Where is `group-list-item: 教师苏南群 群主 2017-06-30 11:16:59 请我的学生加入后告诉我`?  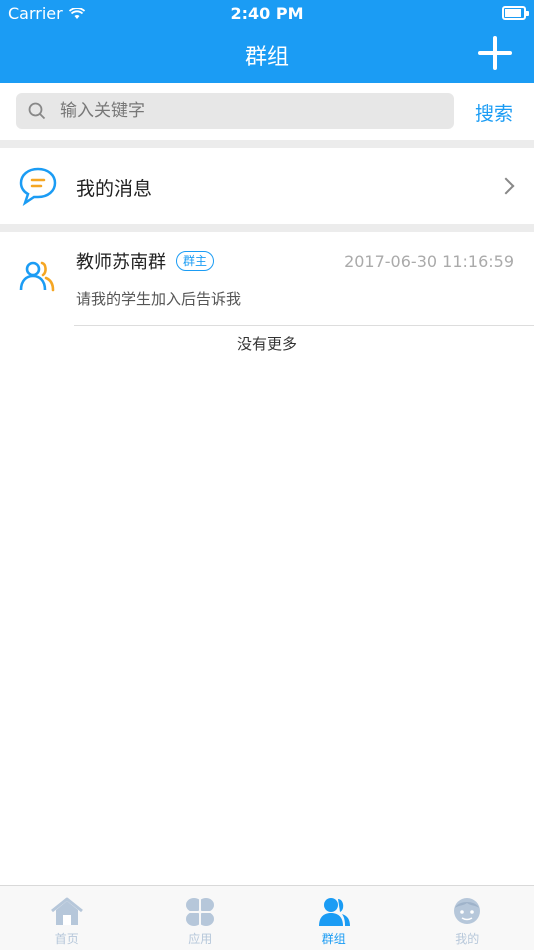
group-list-item: 教师苏南群 群主 2017-06-30 11:16:59 请我的学生加入后告诉我 is located at coordinates (267, 279).